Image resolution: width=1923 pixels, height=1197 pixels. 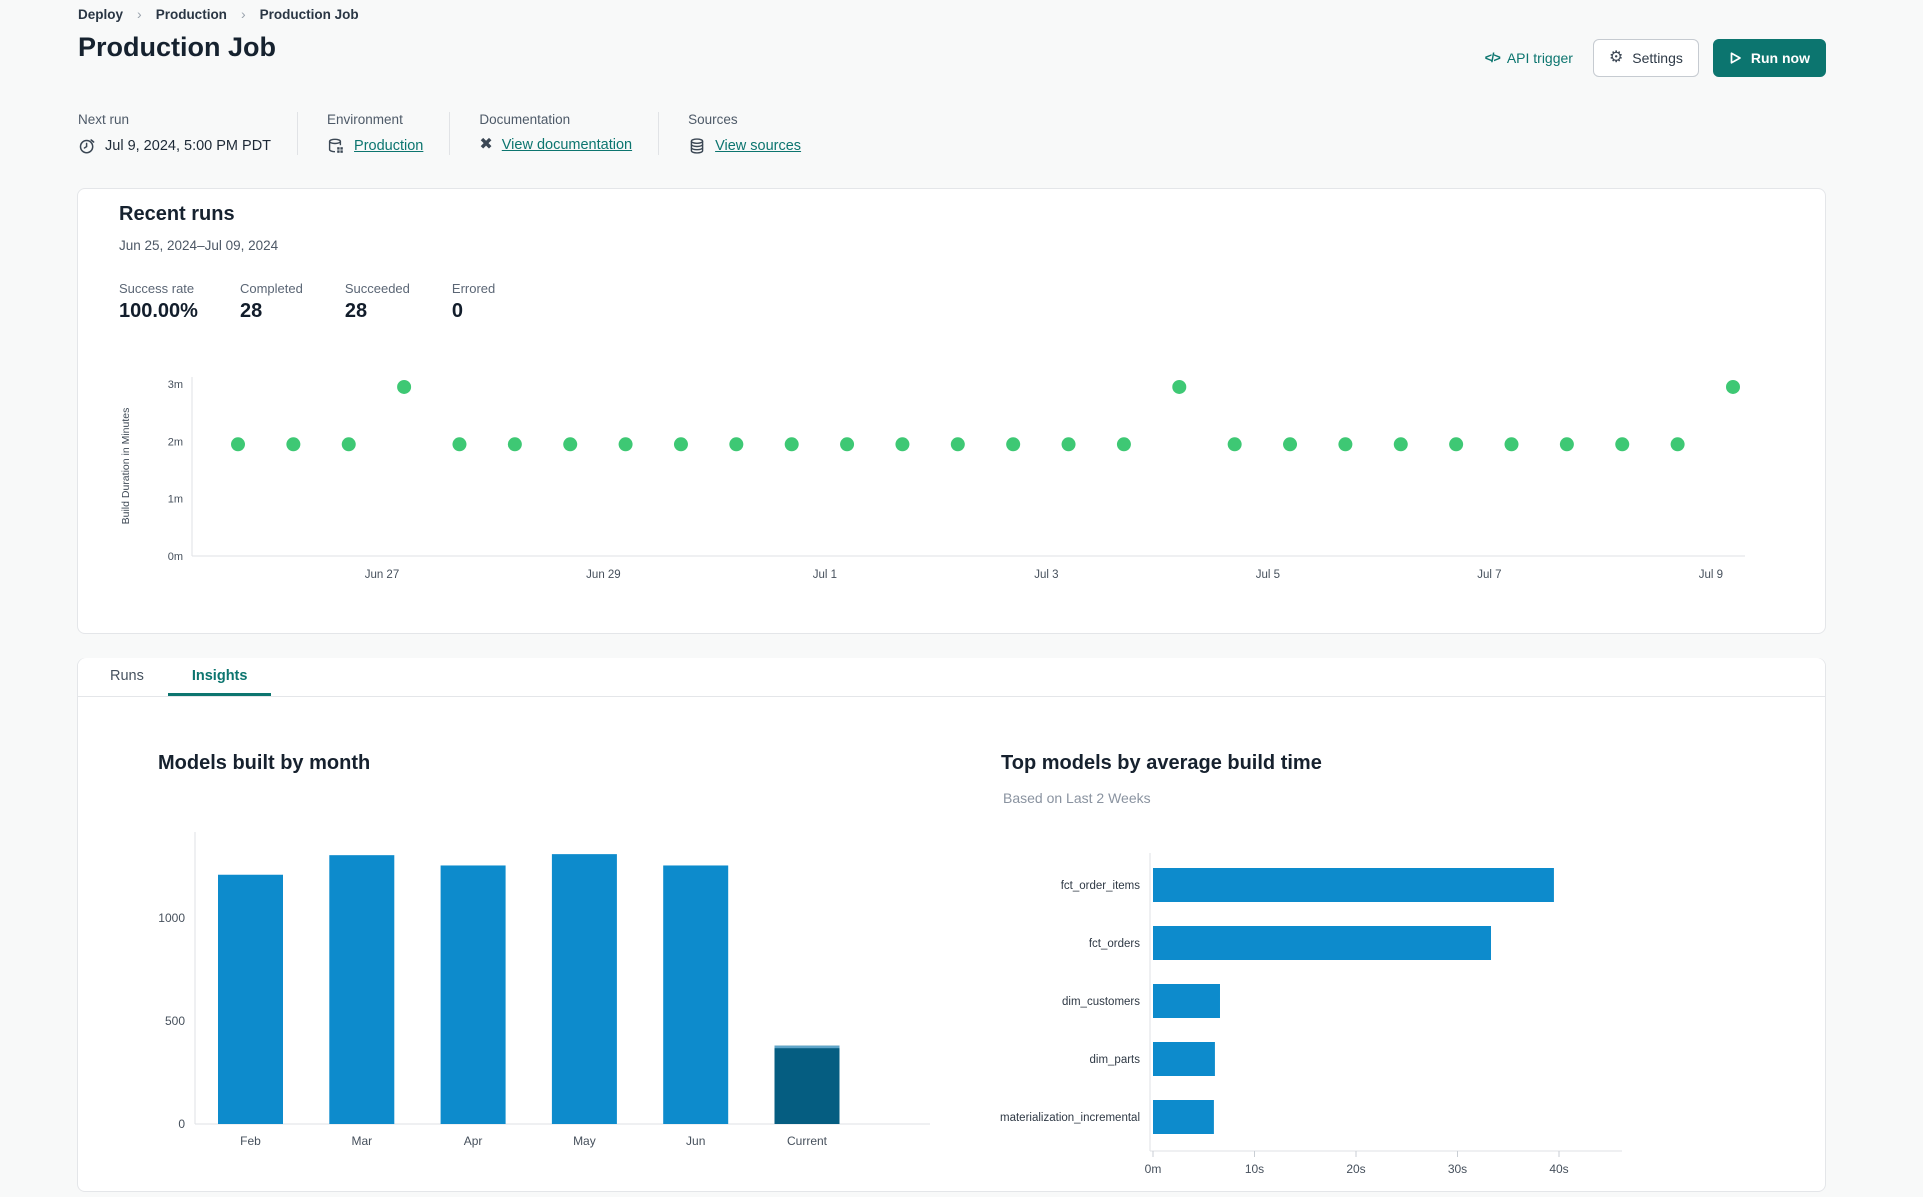 What do you see at coordinates (175, 1021) in the screenshot?
I see `svg-text: 500` at bounding box center [175, 1021].